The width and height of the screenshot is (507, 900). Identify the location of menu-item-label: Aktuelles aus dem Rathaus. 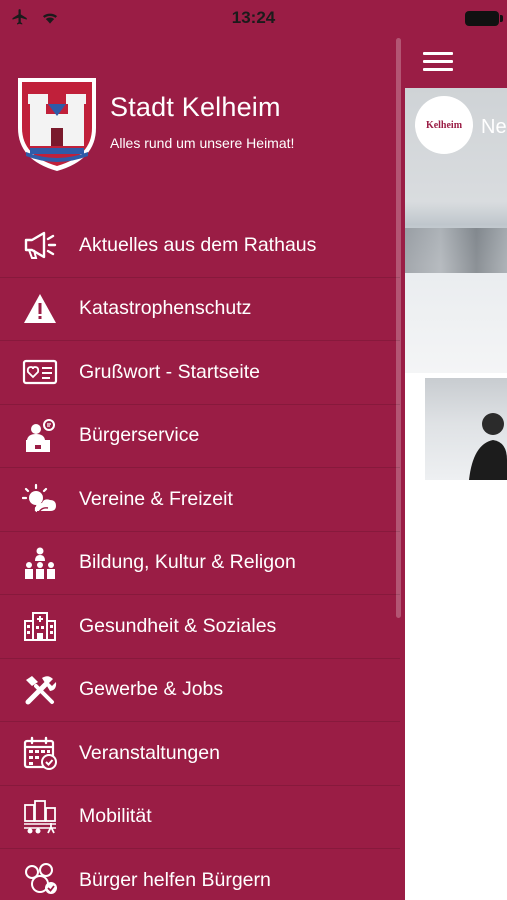
(198, 244).